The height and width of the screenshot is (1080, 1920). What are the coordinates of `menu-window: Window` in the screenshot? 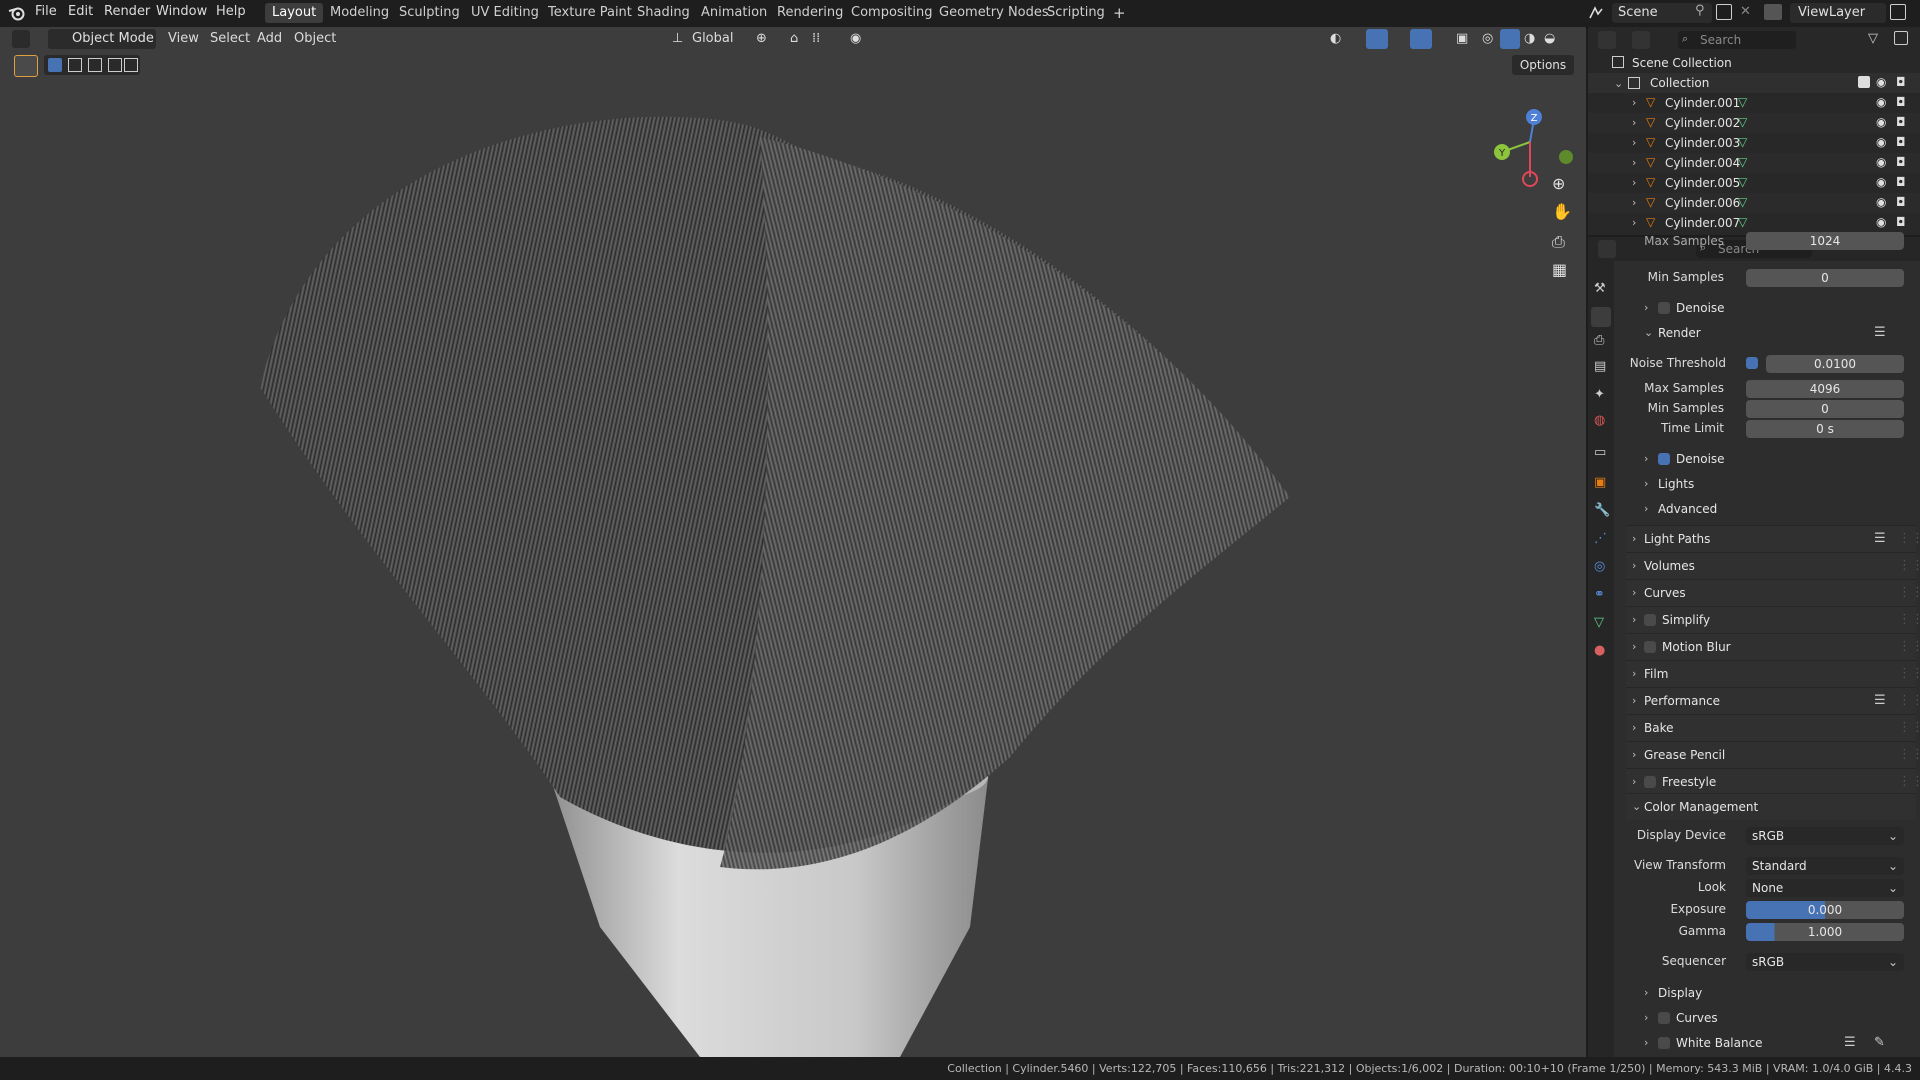 It's located at (181, 11).